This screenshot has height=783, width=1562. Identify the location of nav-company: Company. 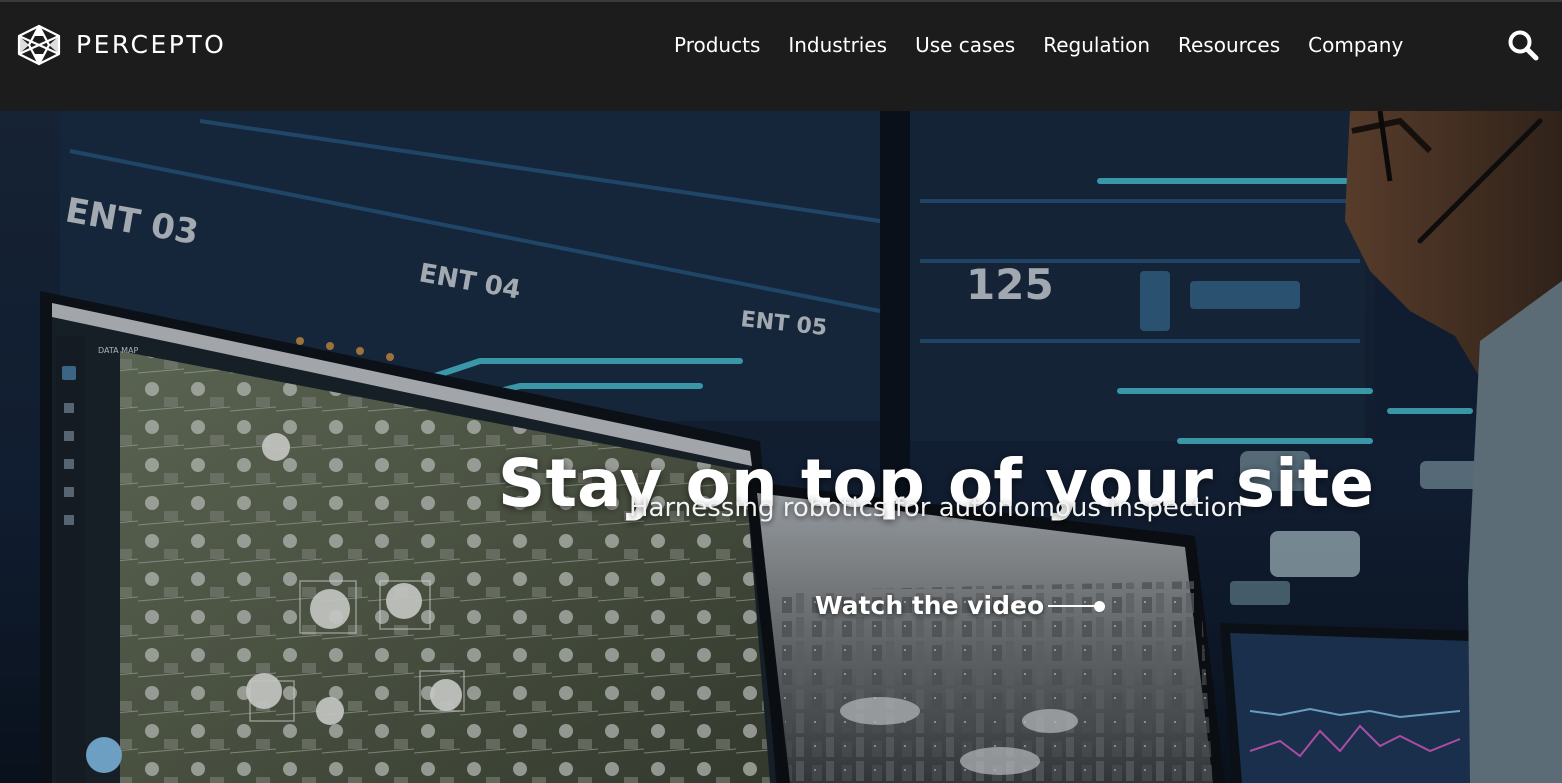
(1355, 45).